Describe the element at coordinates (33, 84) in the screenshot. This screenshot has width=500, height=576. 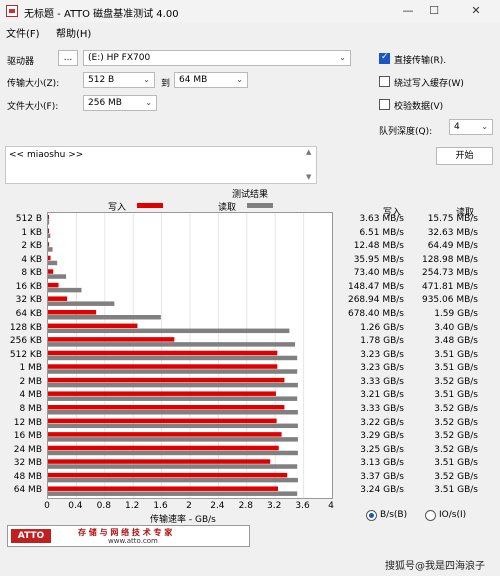
I see `transfer-size-label: 传输大小(Z):` at that location.